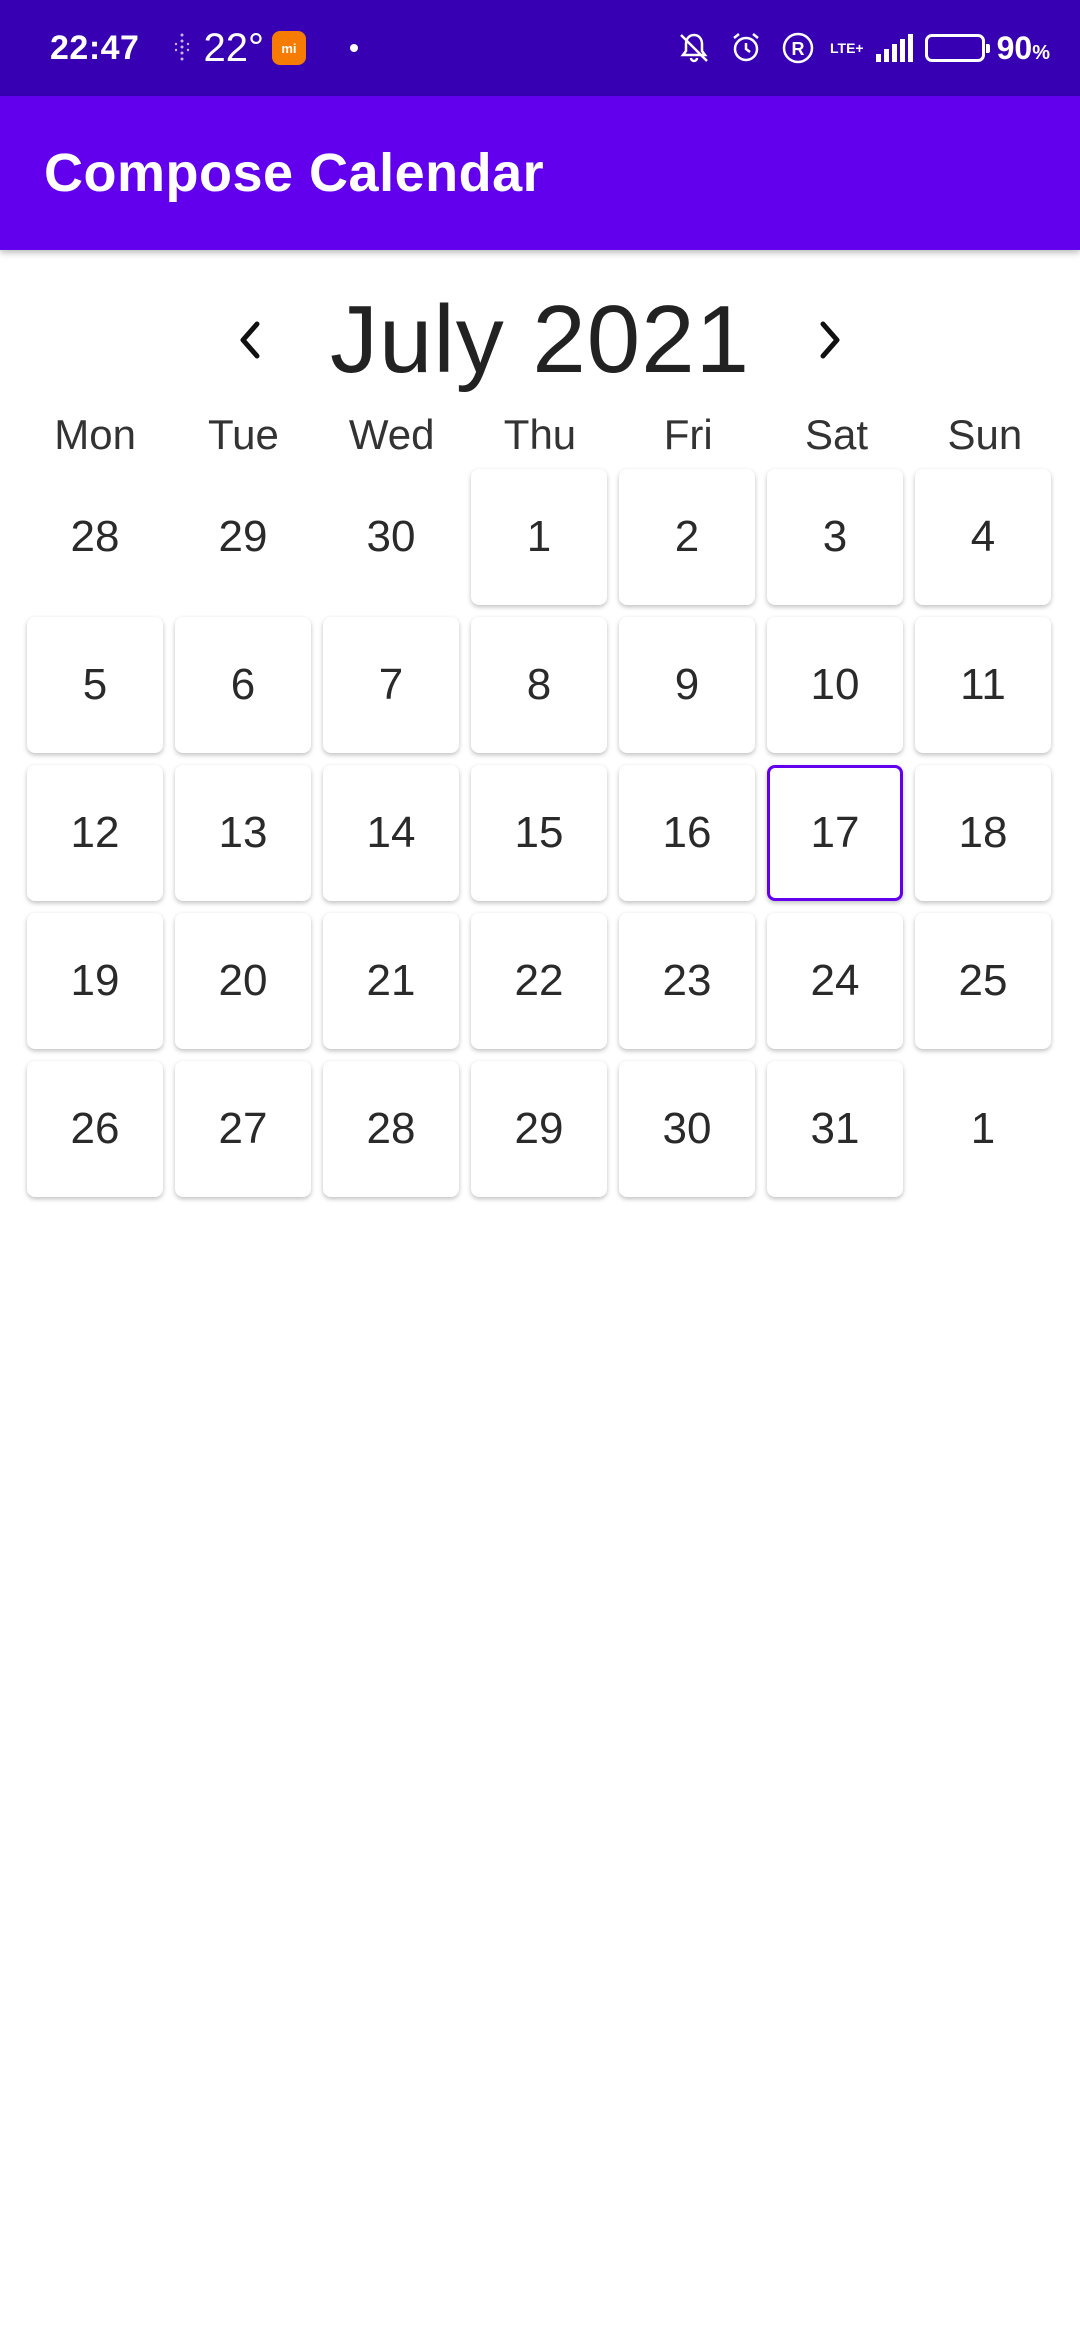  I want to click on status-icons: R LTE+ 90%, so click(862, 48).